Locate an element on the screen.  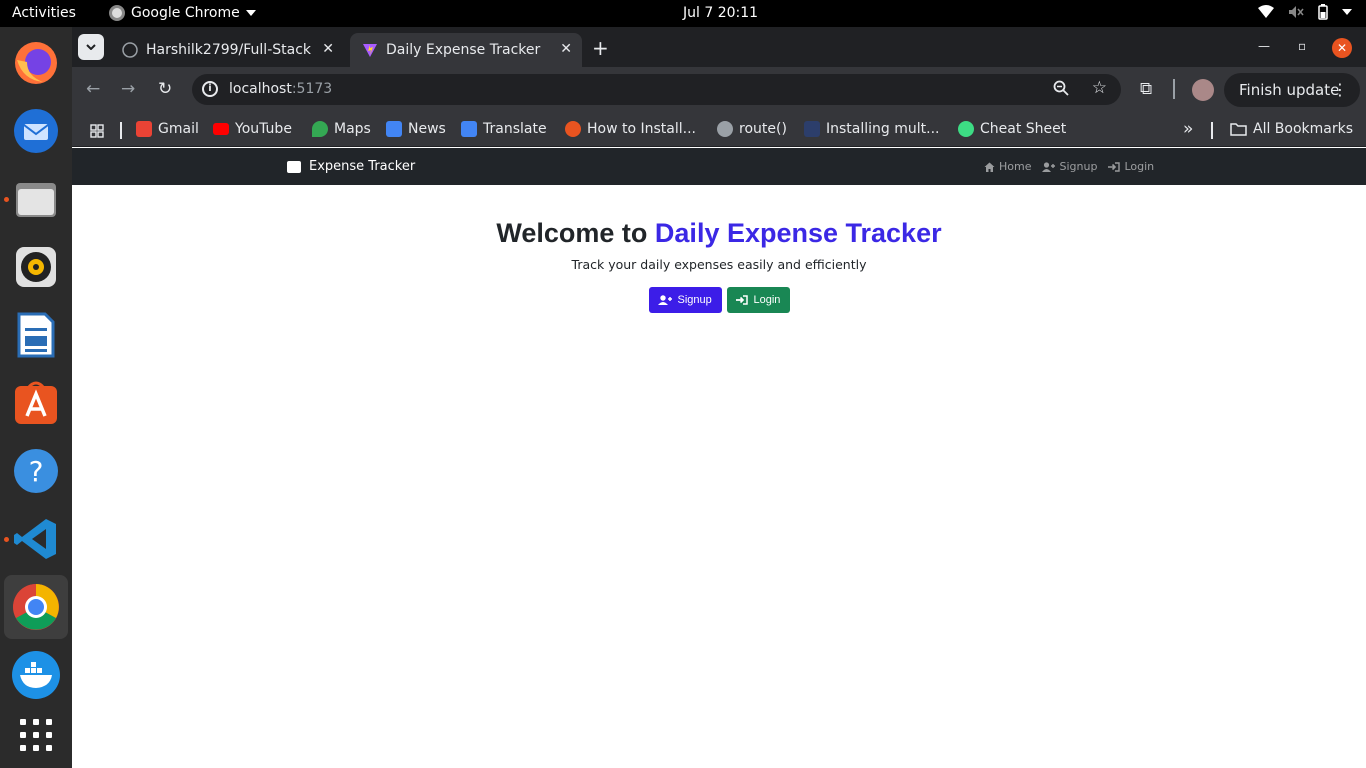
dock-files is located at coordinates (36, 199).